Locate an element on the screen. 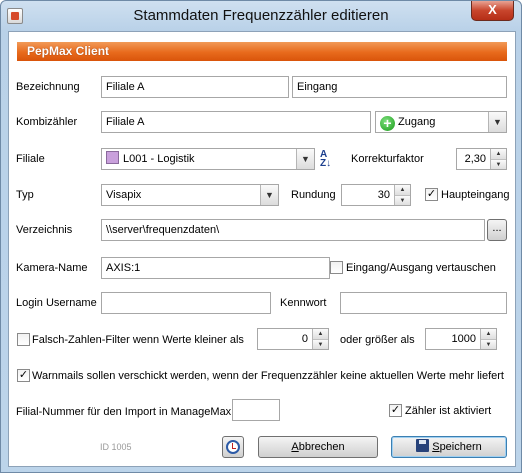 This screenshot has width=522, height=473. record-id: ID 1005 is located at coordinates (116, 447).